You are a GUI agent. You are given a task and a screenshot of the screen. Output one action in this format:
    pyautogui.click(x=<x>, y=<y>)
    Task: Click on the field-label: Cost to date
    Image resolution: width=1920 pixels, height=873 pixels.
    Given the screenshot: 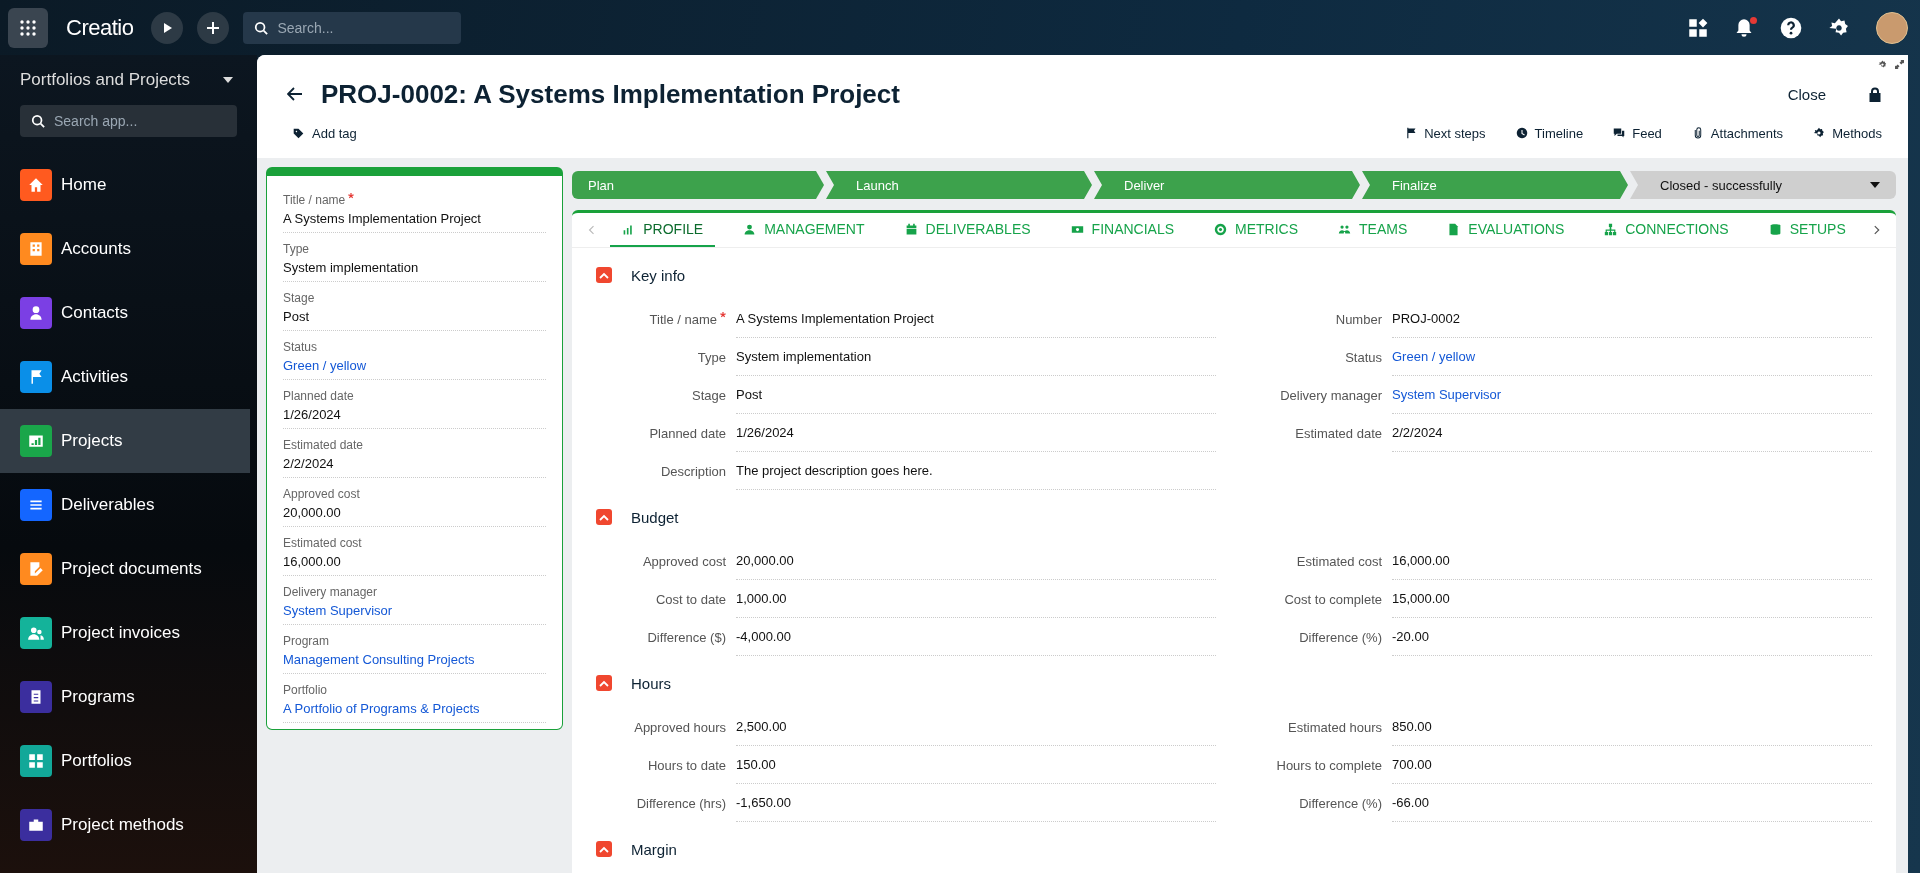 What is the action you would take?
    pyautogui.click(x=690, y=599)
    